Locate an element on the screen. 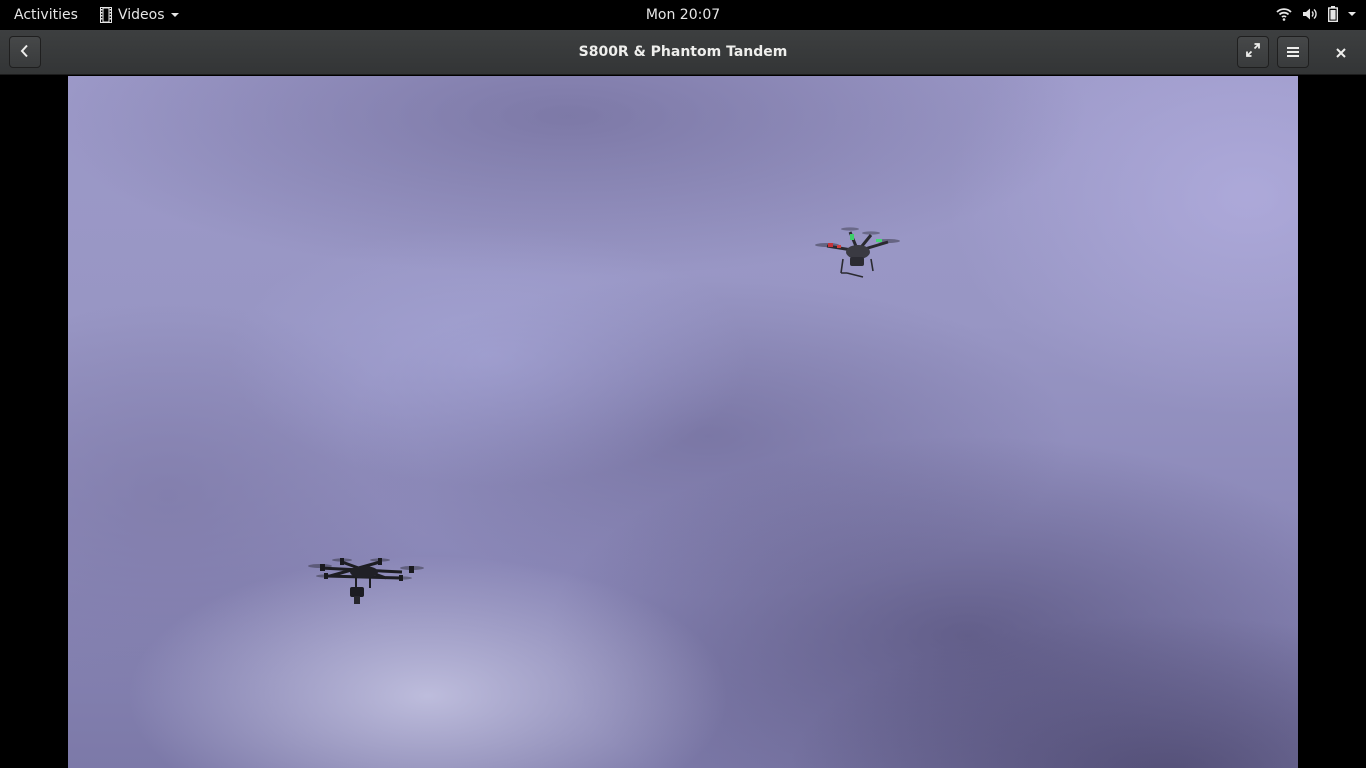 The image size is (1366, 768). header-bar: S800R & Phantom Tandem is located at coordinates (683, 52).